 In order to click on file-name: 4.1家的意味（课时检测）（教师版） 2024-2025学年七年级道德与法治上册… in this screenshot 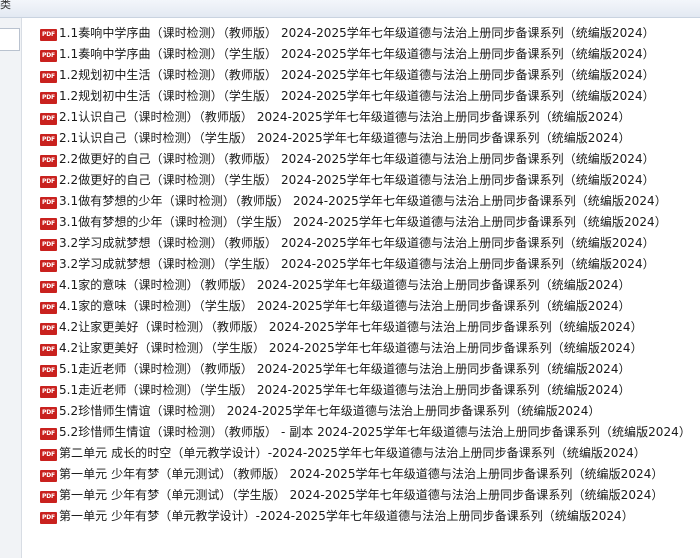, I will do `click(345, 285)`.